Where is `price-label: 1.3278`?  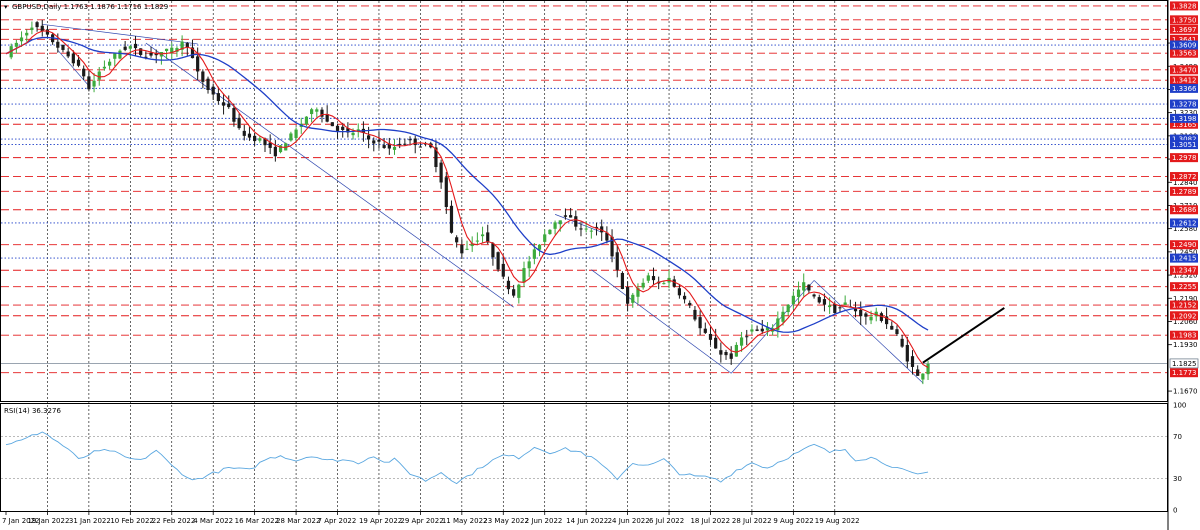 price-label: 1.3278 is located at coordinates (1184, 105).